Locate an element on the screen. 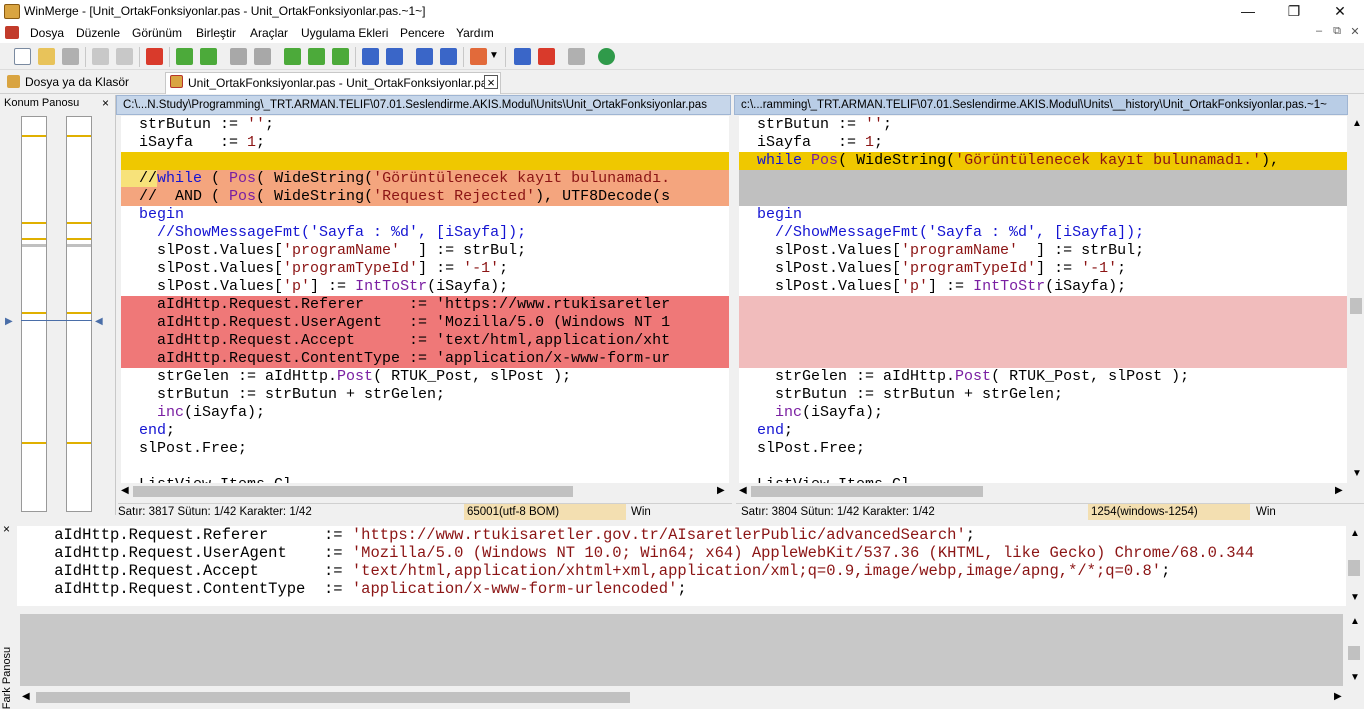 This screenshot has width=1364, height=709. diff-line-code: aIdHttp.Request.Referer := is located at coordinates (184, 535).